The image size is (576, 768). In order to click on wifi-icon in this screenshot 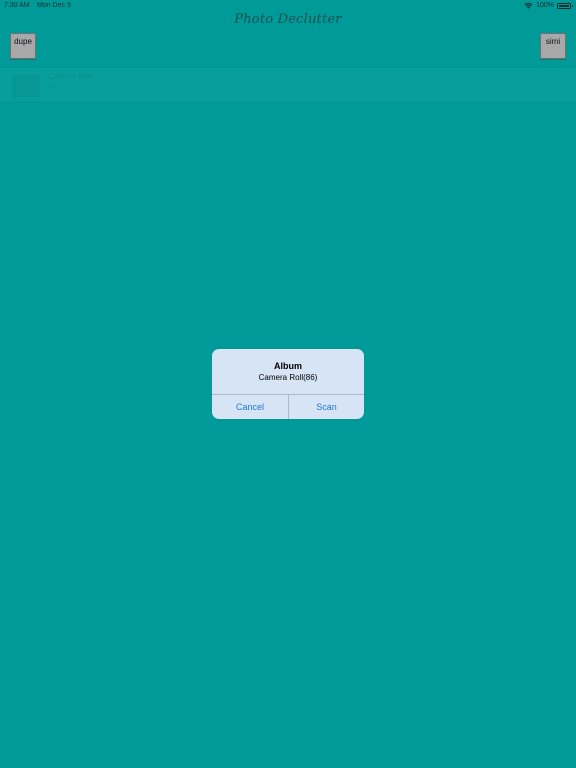, I will do `click(528, 5)`.